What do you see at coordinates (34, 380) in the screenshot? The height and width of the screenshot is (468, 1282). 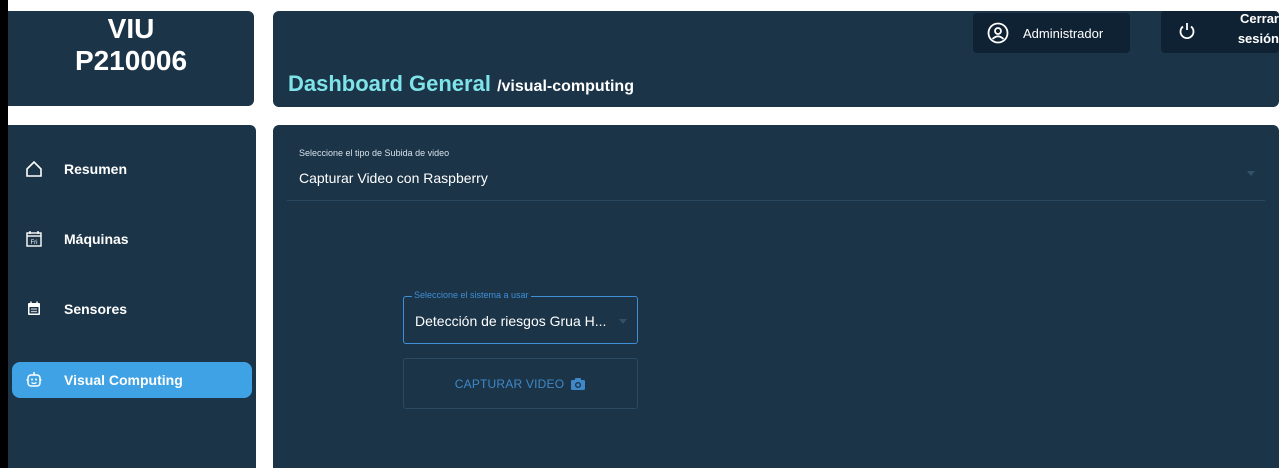 I see `robot-icon` at bounding box center [34, 380].